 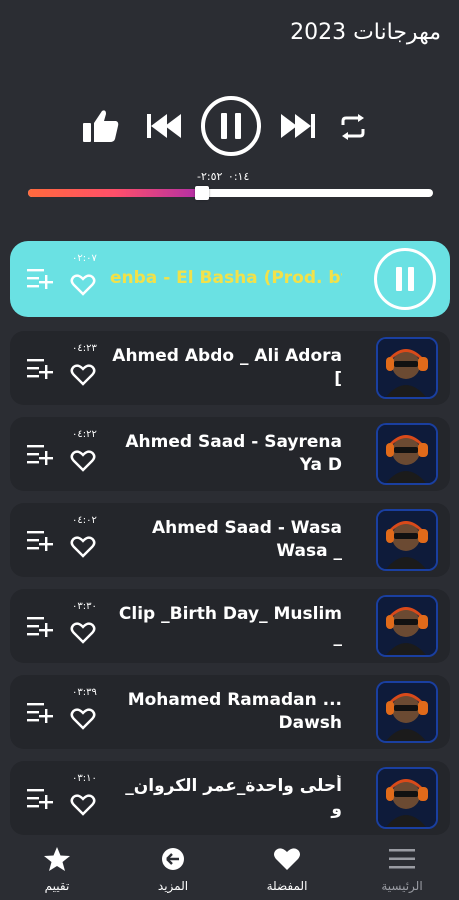 What do you see at coordinates (84, 778) in the screenshot?
I see `track-duration: ٠٣:١٠` at bounding box center [84, 778].